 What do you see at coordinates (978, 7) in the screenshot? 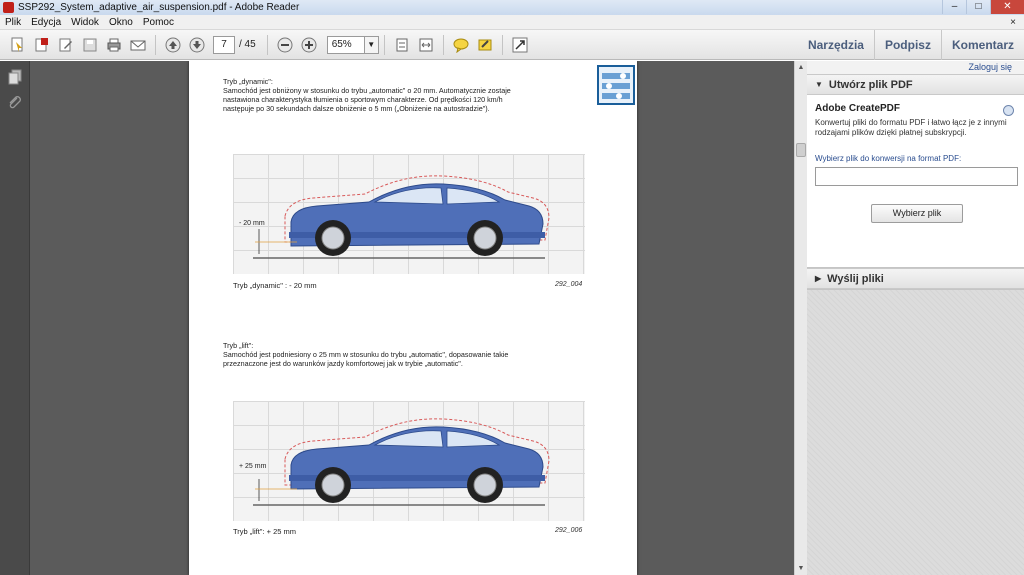
I see `maximize-button: □` at bounding box center [978, 7].